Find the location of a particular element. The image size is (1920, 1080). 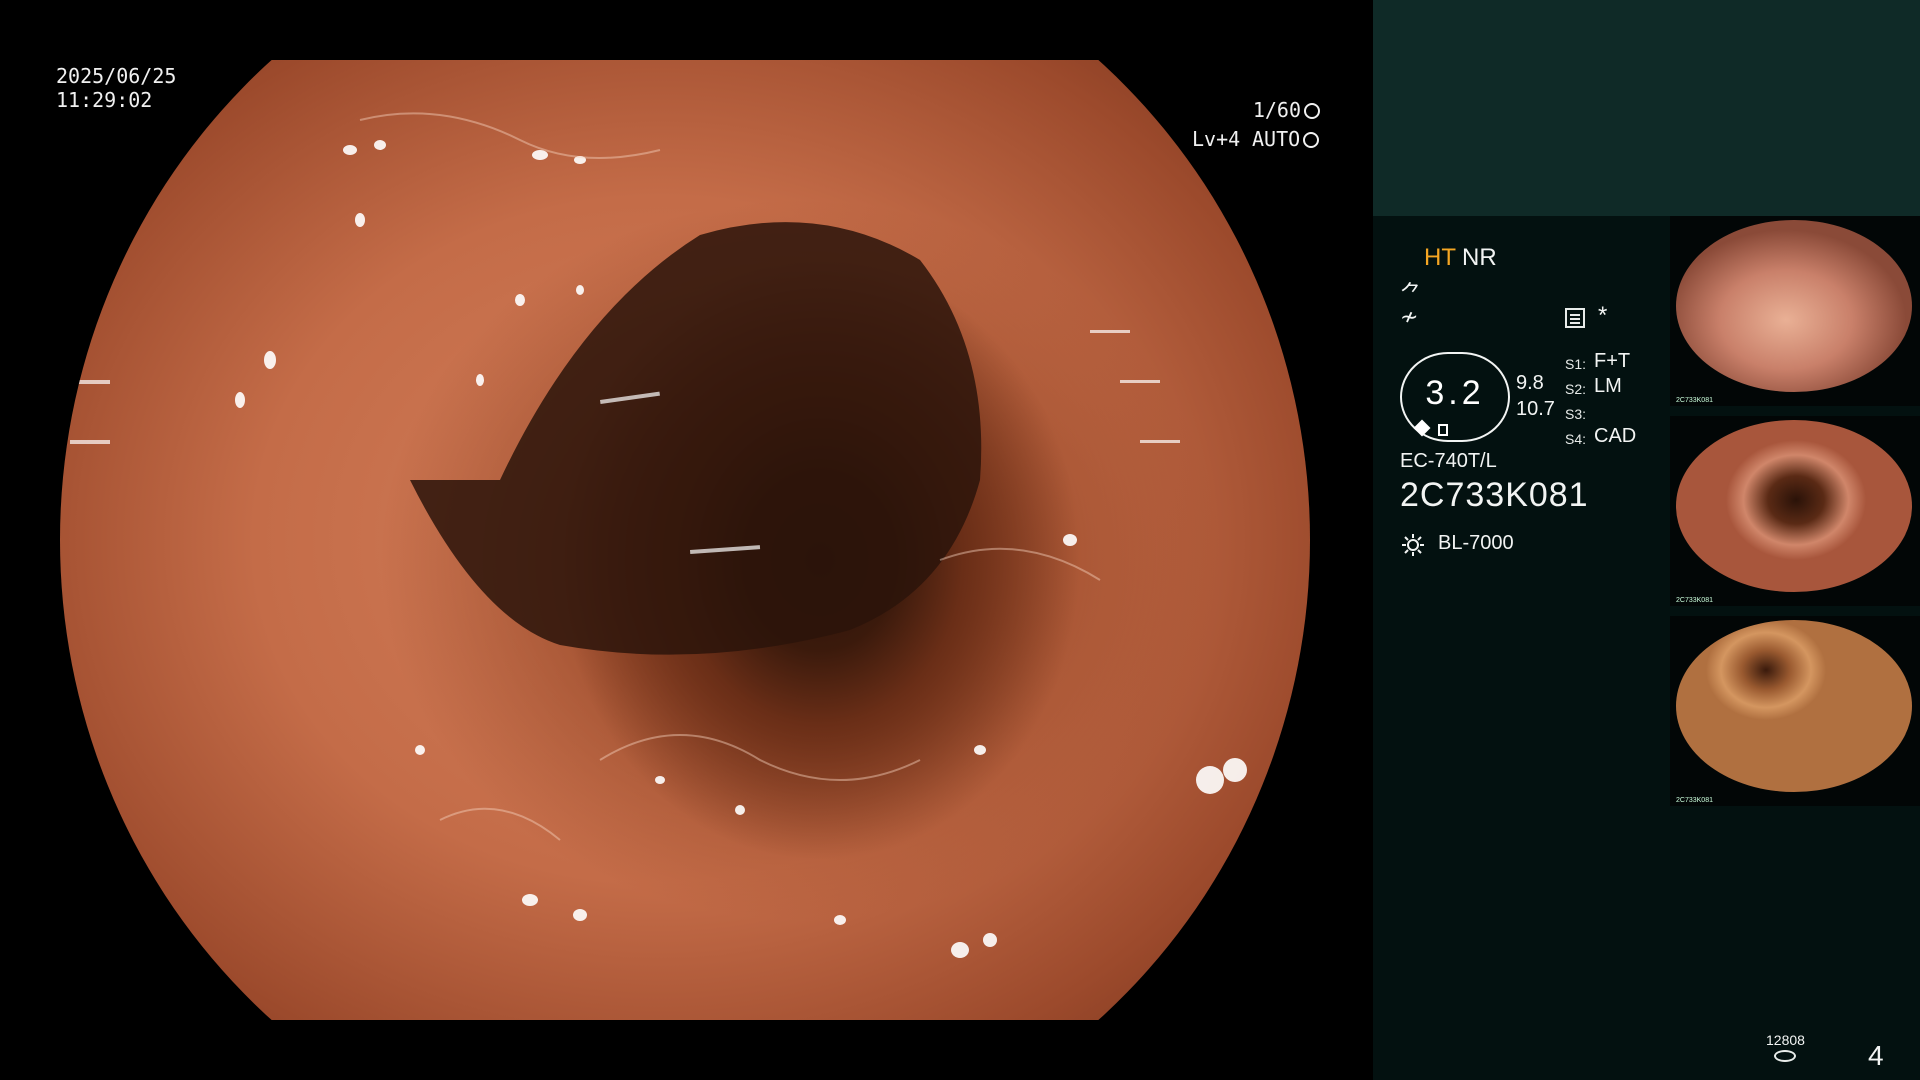

shutter-readout: 1/60 is located at coordinates (1285, 110).